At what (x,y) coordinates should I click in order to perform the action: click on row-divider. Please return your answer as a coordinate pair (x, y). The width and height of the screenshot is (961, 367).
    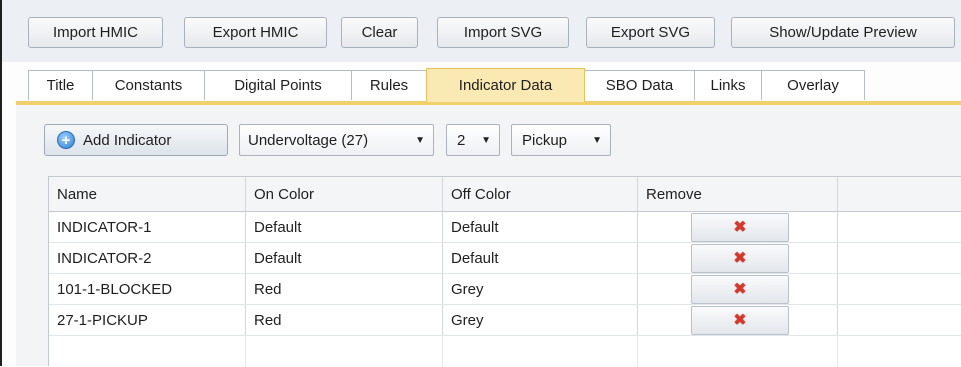
    Looking at the image, I should click on (505, 335).